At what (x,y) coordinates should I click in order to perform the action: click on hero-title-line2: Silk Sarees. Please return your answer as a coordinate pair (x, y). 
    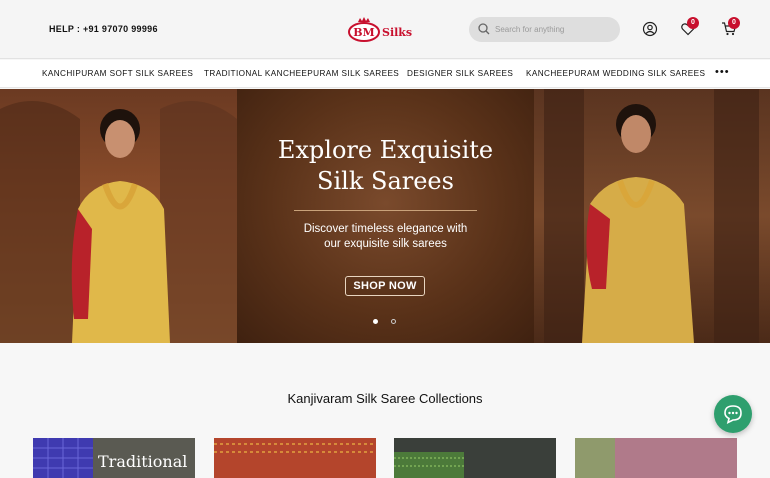
    Looking at the image, I should click on (385, 181).